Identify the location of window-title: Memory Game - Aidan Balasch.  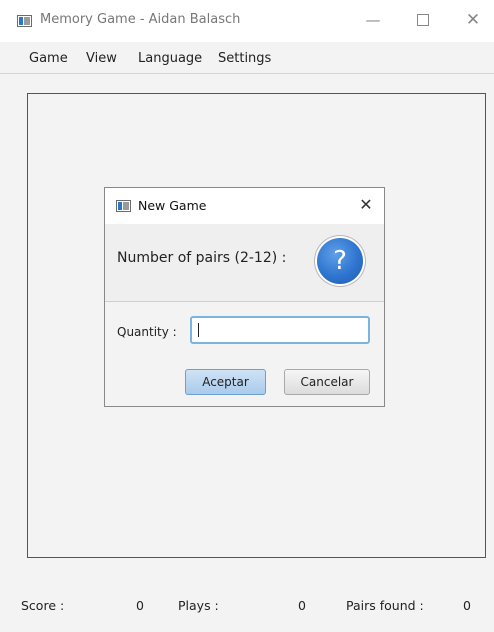
(140, 19).